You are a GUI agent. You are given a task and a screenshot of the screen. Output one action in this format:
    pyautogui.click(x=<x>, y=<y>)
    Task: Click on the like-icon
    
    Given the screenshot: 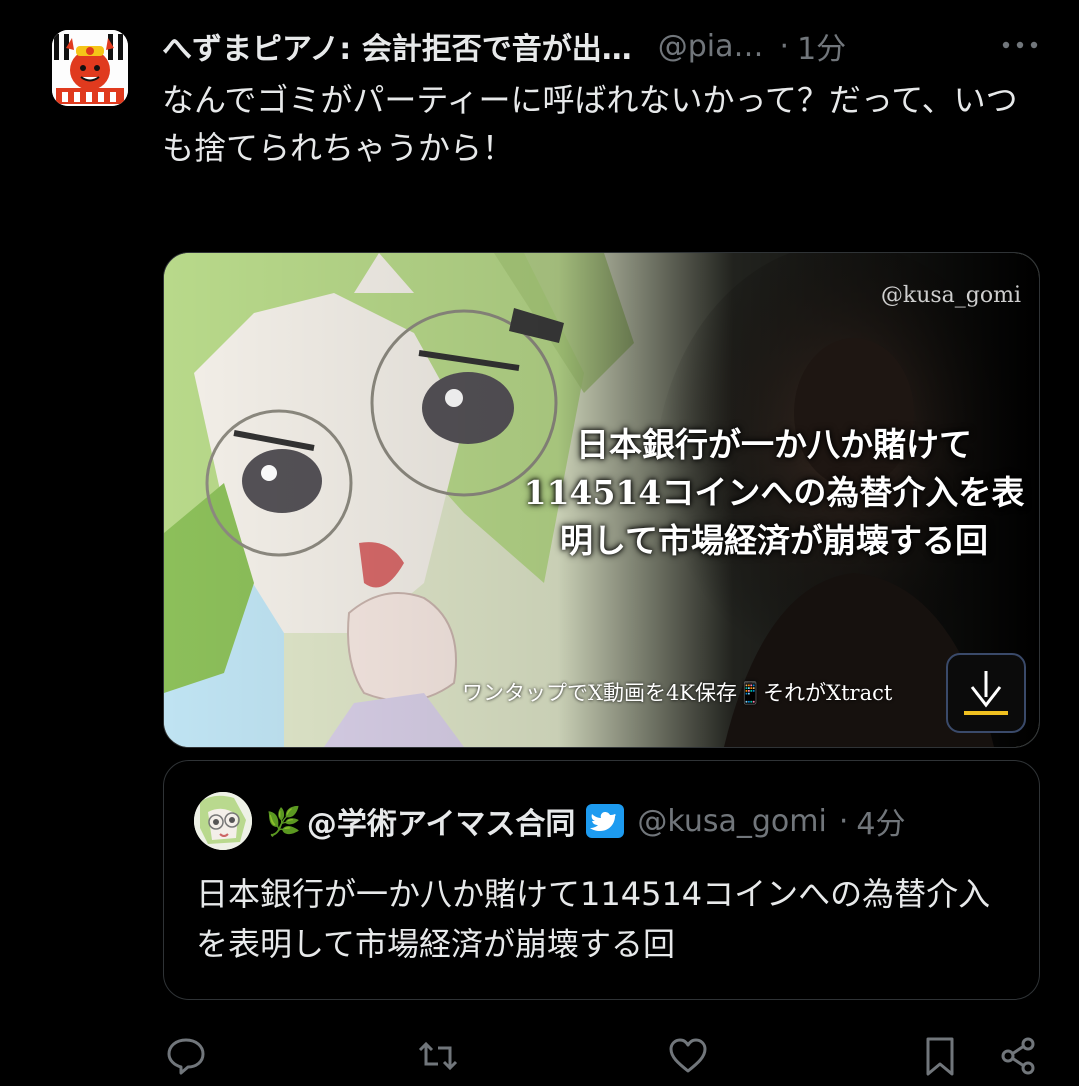 What is the action you would take?
    pyautogui.click(x=688, y=1056)
    